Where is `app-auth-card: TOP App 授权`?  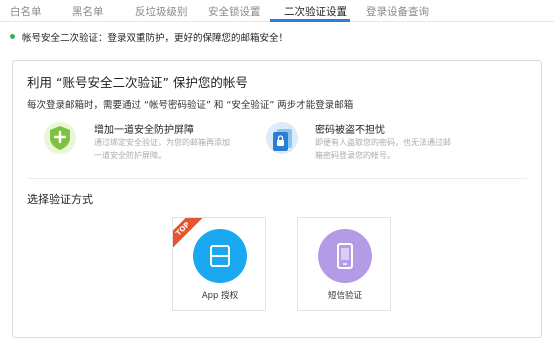
app-auth-card: TOP App 授权 is located at coordinates (219, 264).